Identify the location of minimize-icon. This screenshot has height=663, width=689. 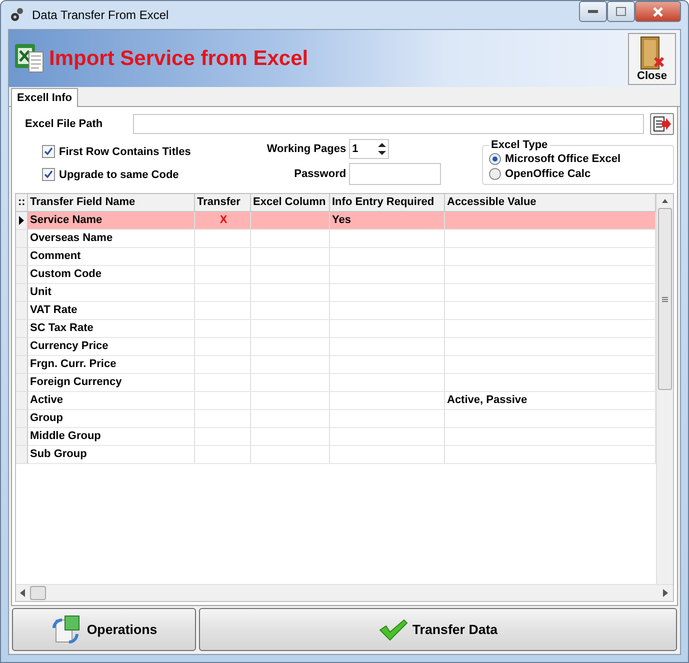
(593, 12).